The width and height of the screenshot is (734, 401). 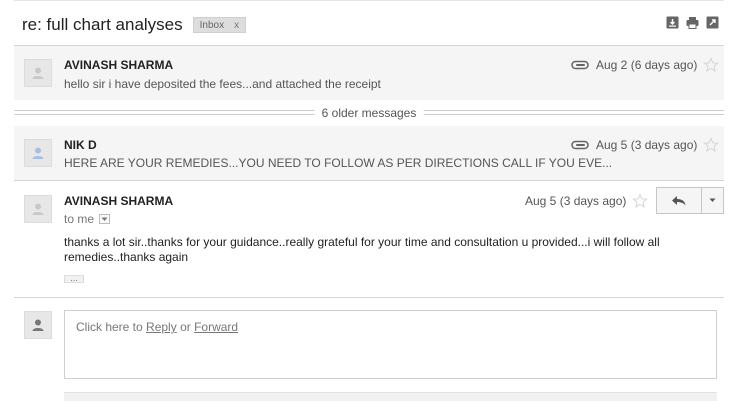 I want to click on reply-link: Reply, so click(x=161, y=327).